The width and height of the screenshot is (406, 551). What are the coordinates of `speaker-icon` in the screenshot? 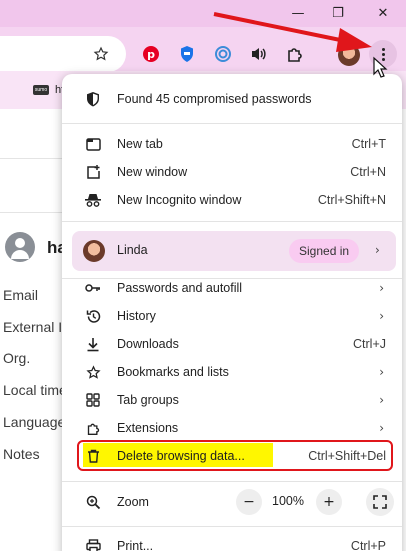 It's located at (259, 54).